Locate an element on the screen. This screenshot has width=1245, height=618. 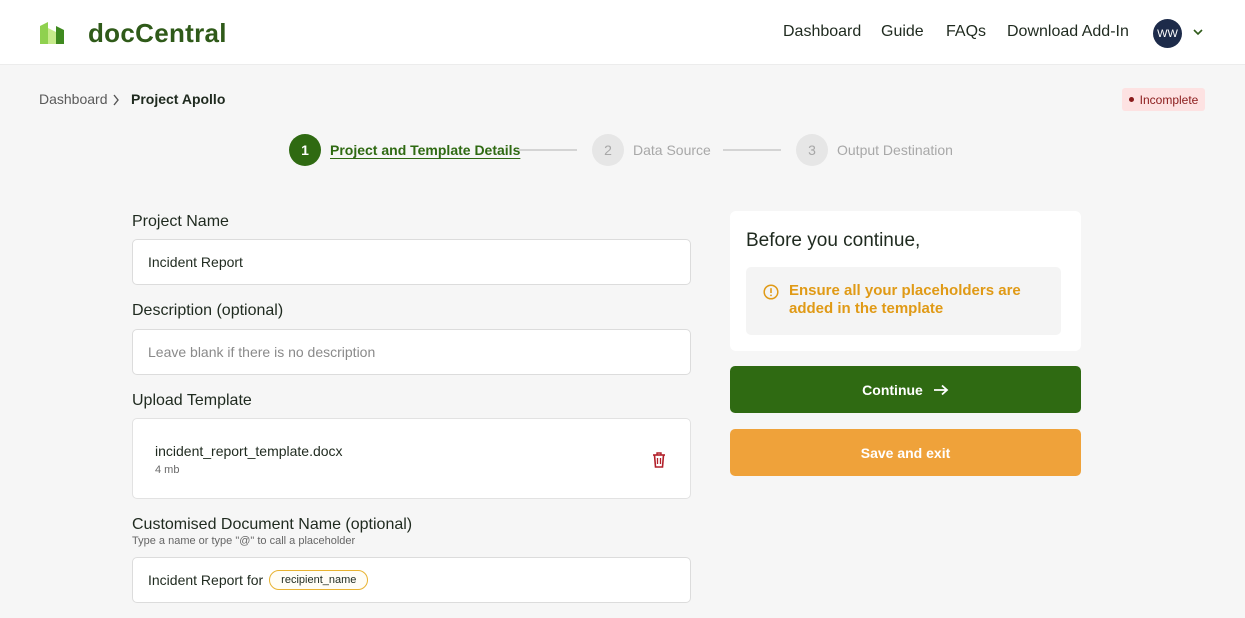
uploaded-file-card: incident_report_template.docx 4 mb is located at coordinates (411, 458).